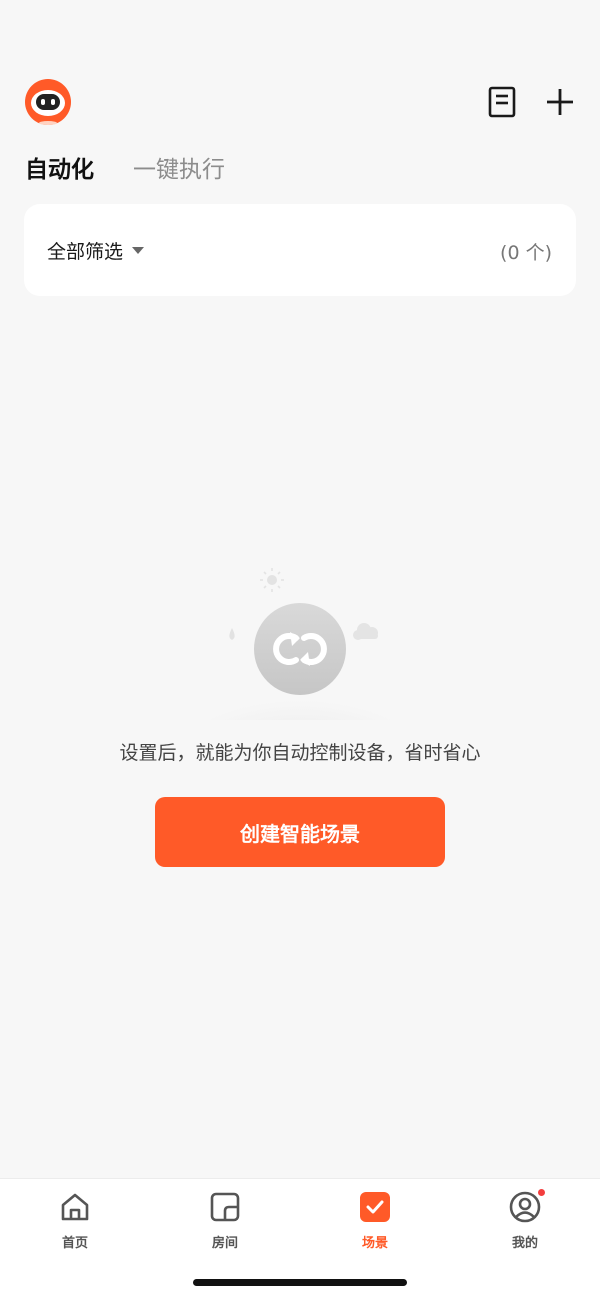 The width and height of the screenshot is (600, 1299). Describe the element at coordinates (300, 832) in the screenshot. I see `create-scene-button: 创建智能场景` at that location.